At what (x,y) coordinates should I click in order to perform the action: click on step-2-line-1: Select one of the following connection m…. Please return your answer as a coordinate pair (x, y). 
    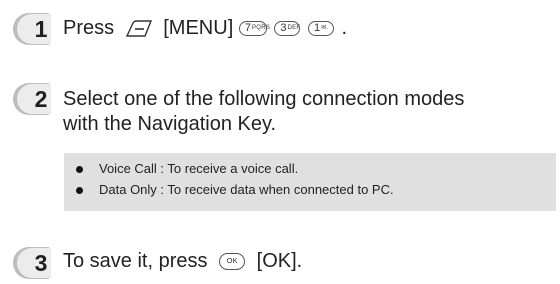
    Looking at the image, I should click on (264, 99).